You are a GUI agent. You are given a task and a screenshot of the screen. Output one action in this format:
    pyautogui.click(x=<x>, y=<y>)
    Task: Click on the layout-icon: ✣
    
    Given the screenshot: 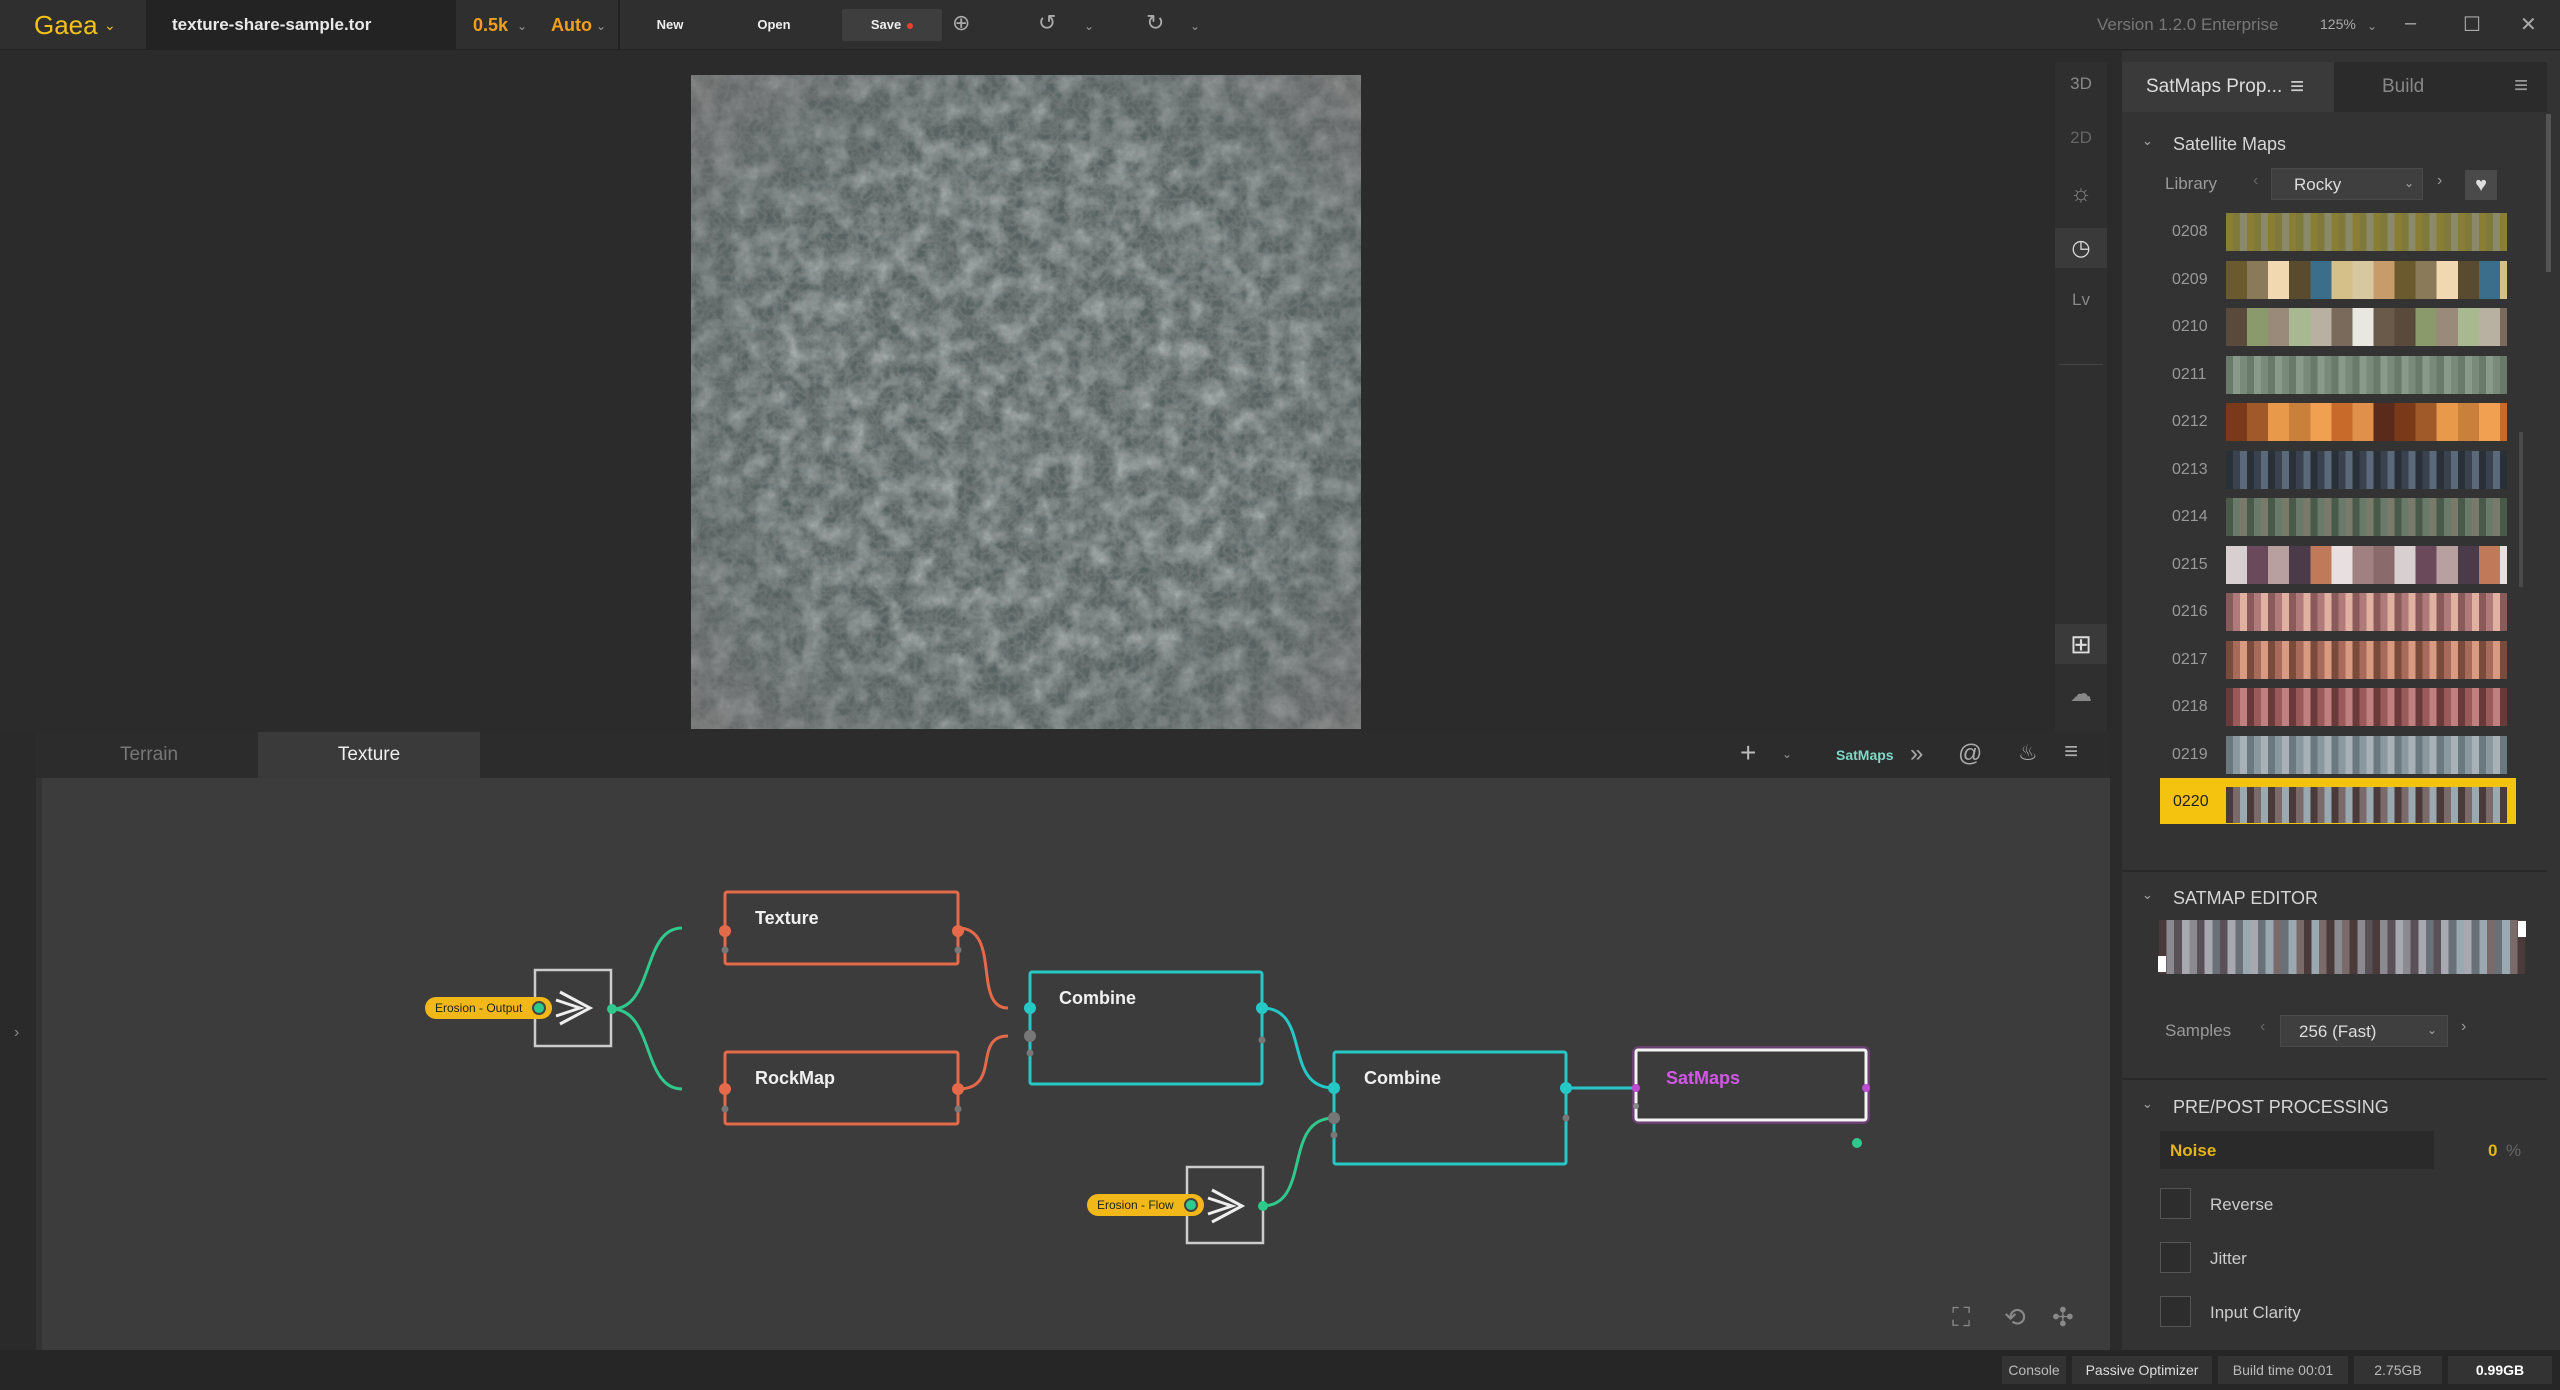 What is the action you would take?
    pyautogui.click(x=2063, y=1317)
    